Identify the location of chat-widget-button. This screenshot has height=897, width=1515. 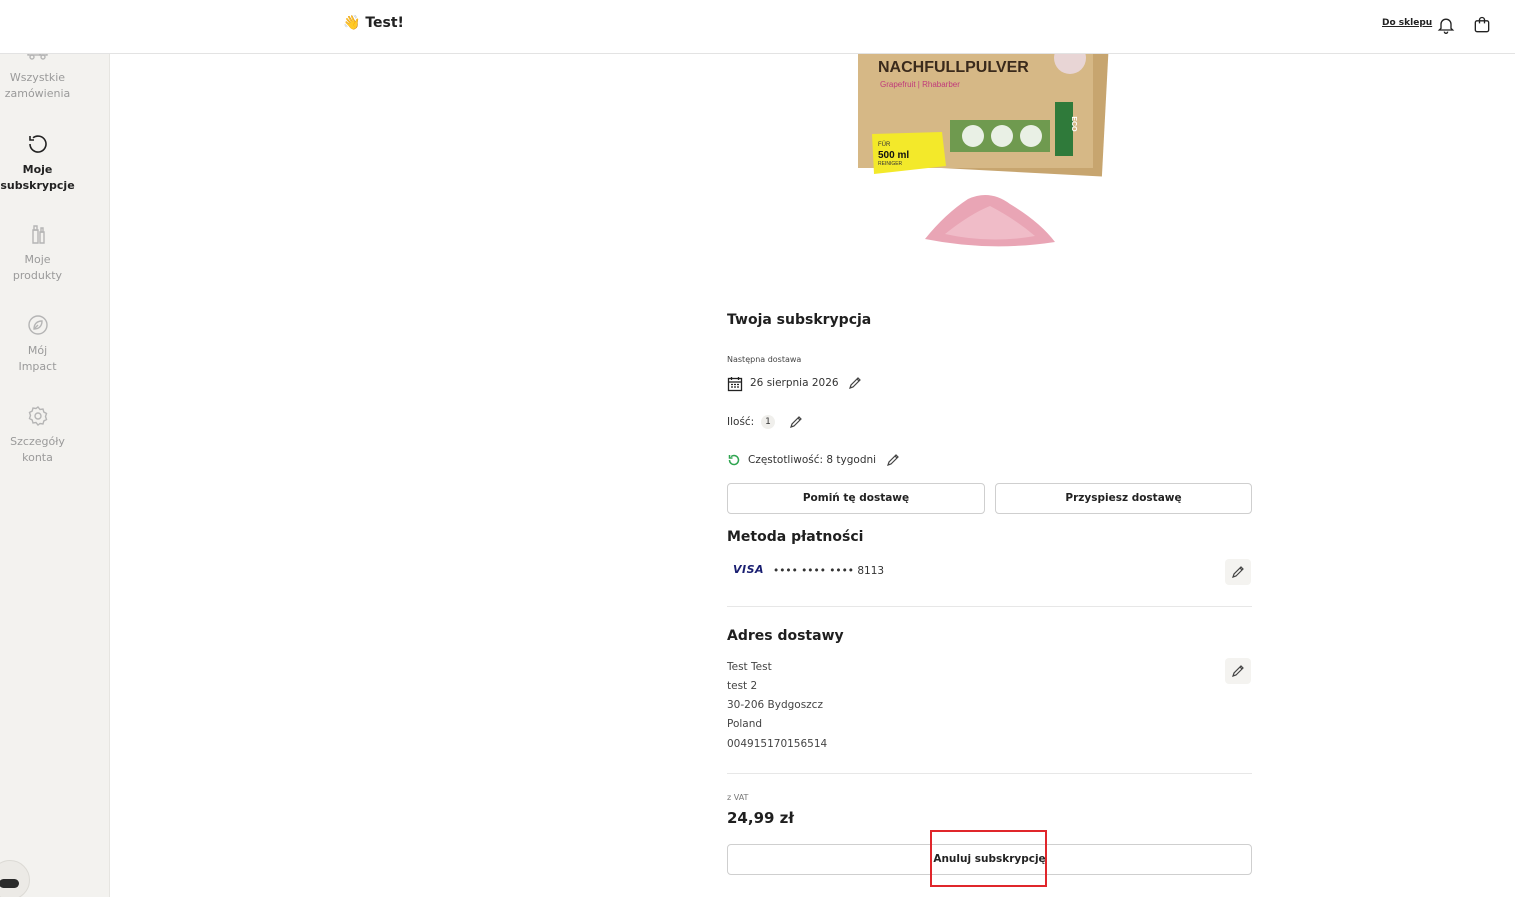
(15, 878).